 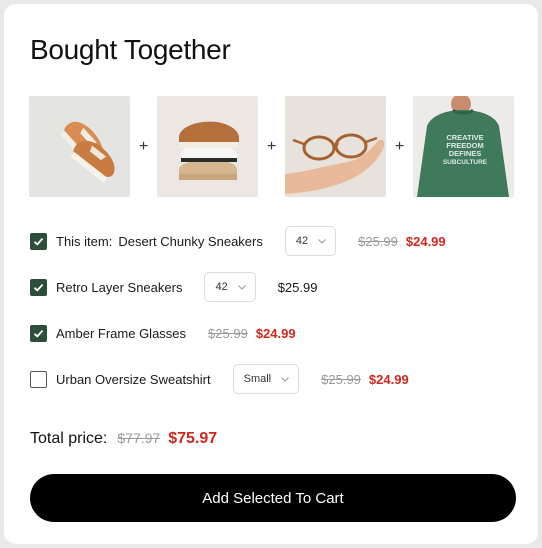 I want to click on price: $25.99, so click(x=297, y=287).